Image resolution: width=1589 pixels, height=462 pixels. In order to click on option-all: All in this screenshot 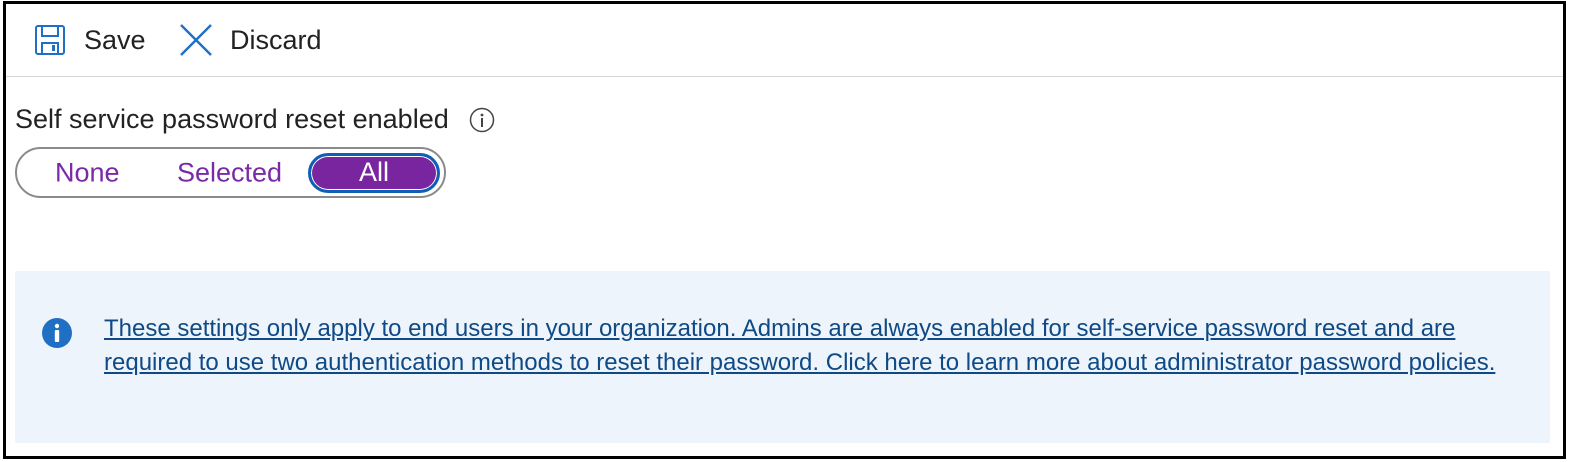, I will do `click(374, 172)`.